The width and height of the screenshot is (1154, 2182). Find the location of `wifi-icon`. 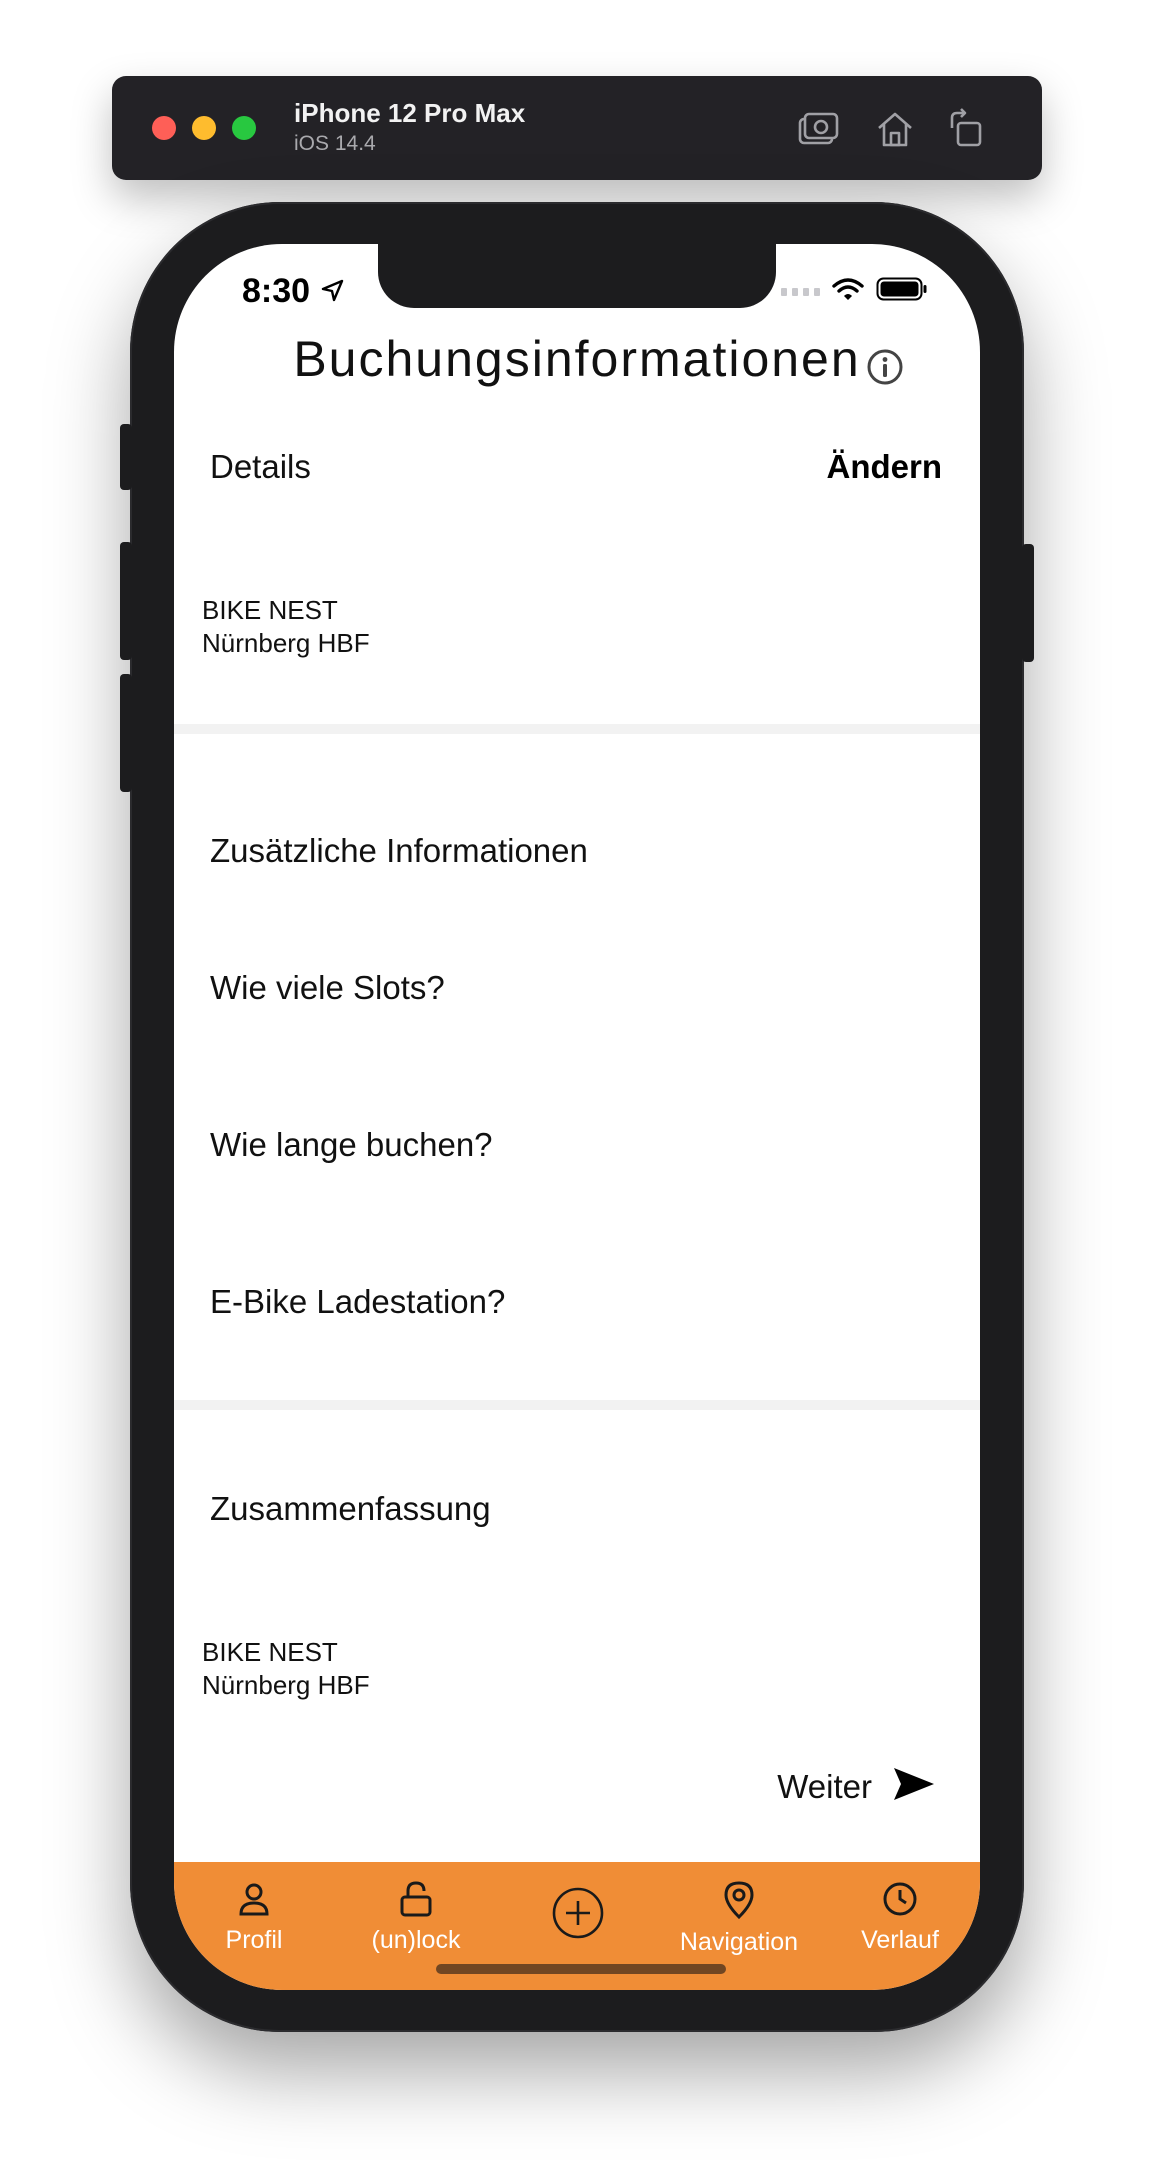

wifi-icon is located at coordinates (848, 291).